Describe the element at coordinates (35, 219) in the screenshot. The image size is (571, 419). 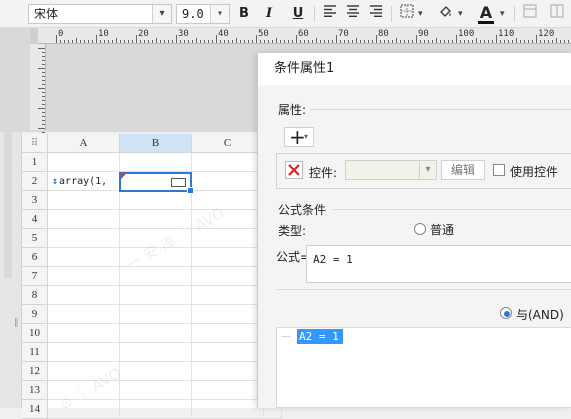
I see `row-header: 4` at that location.